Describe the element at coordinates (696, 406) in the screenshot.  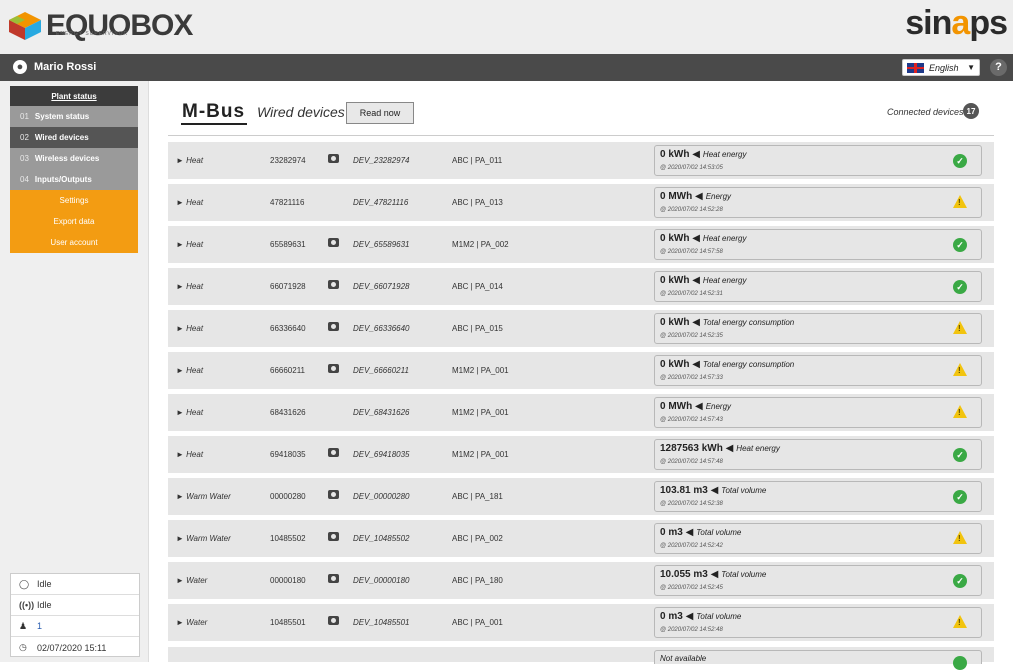
I see `value-text: 0 MWh ◀ Energy` at that location.